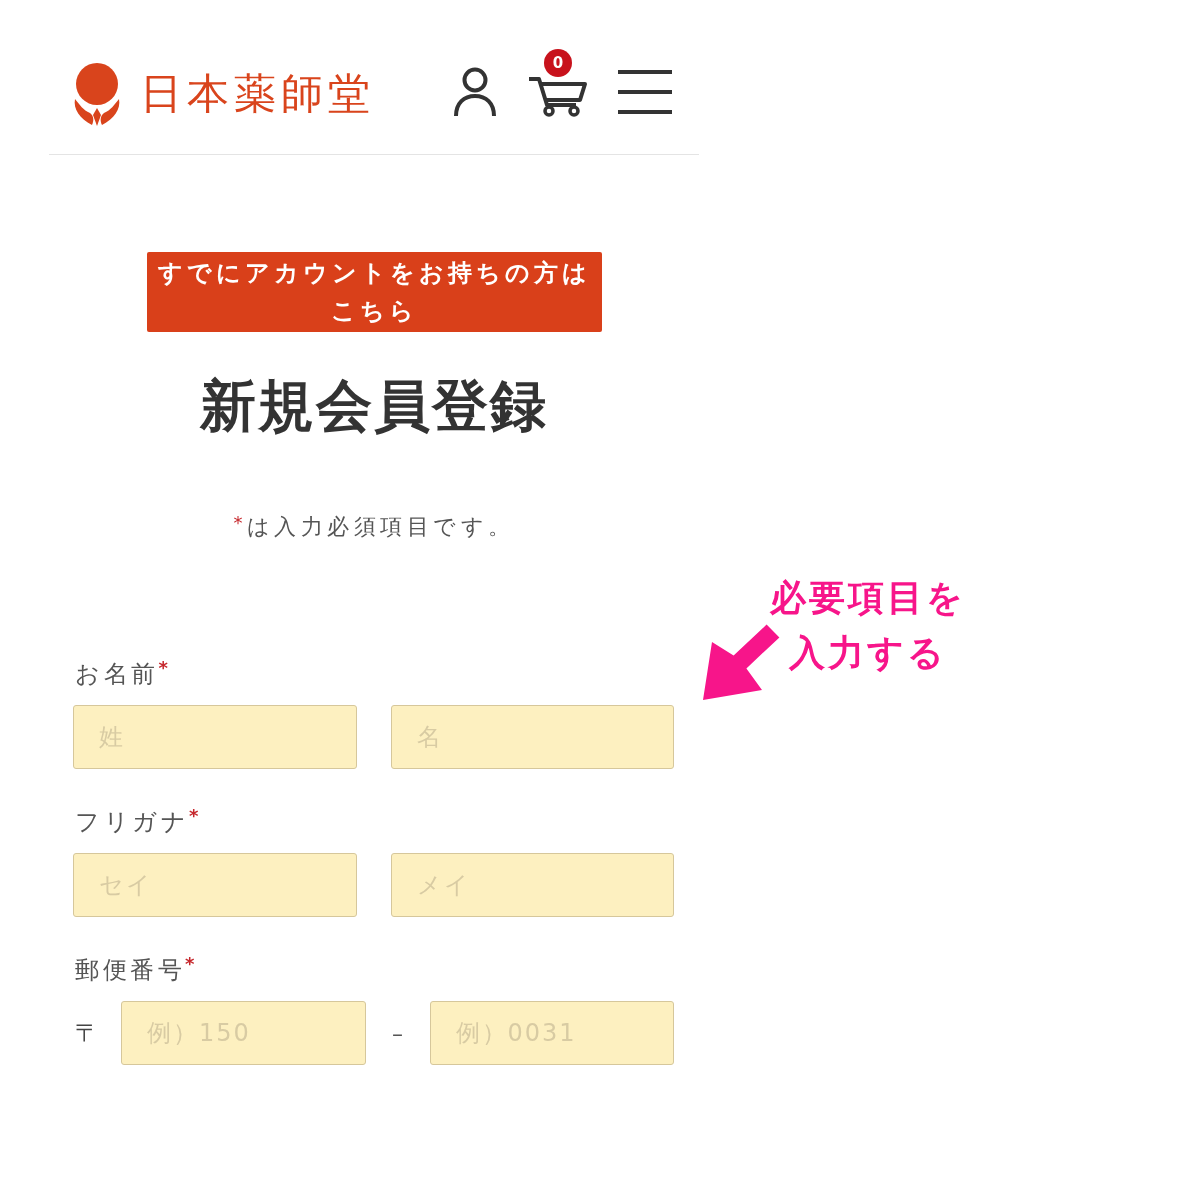 Image resolution: width=1200 pixels, height=1200 pixels. I want to click on logo-text: 日本薬師堂, so click(257, 94).